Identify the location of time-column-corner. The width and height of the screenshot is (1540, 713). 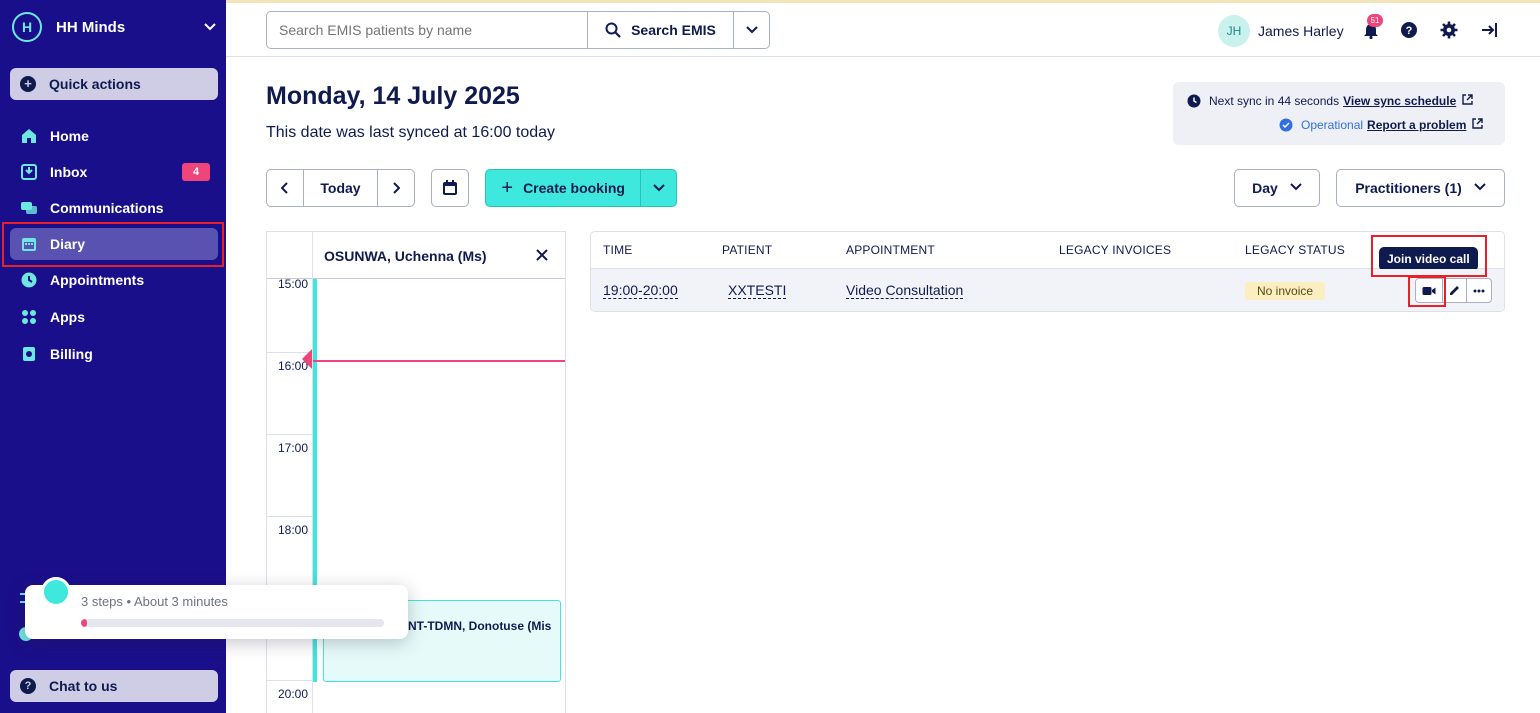
(290, 255).